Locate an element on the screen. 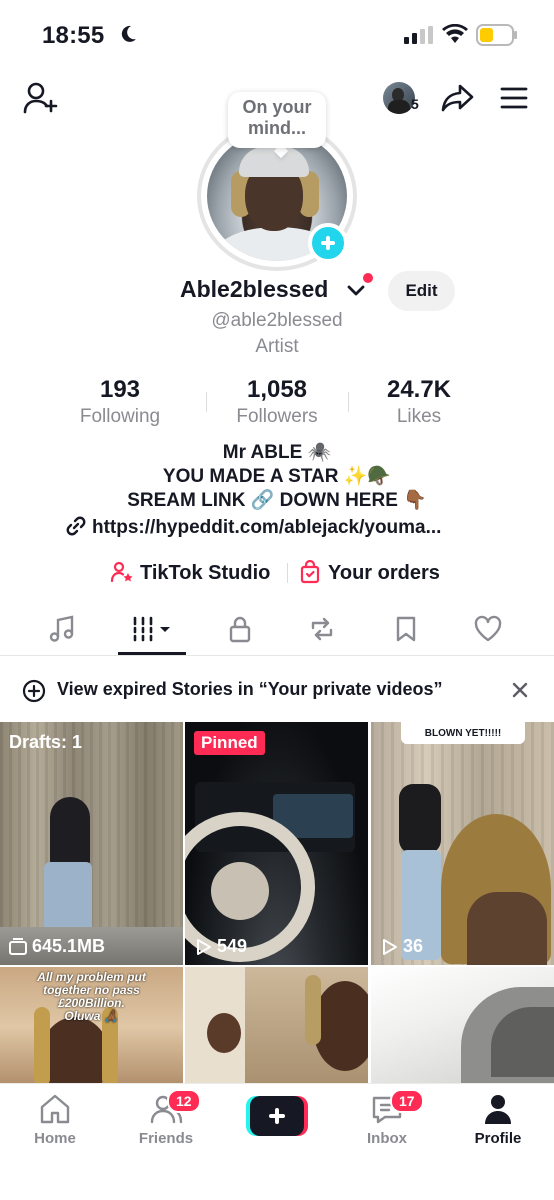 This screenshot has height=1200, width=554. profile-name: Able2blessed is located at coordinates (254, 289).